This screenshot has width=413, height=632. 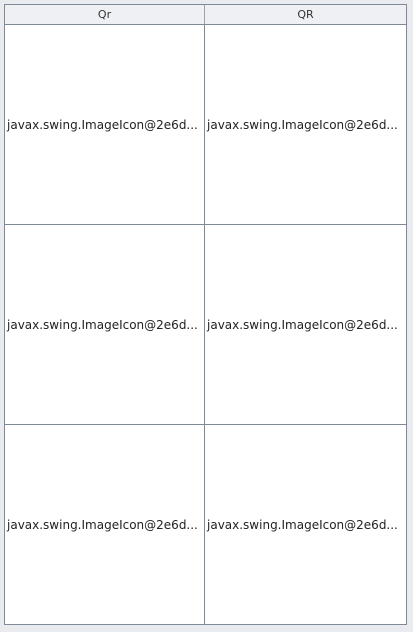 What do you see at coordinates (305, 14) in the screenshot?
I see `column-header-qr-upper: QR` at bounding box center [305, 14].